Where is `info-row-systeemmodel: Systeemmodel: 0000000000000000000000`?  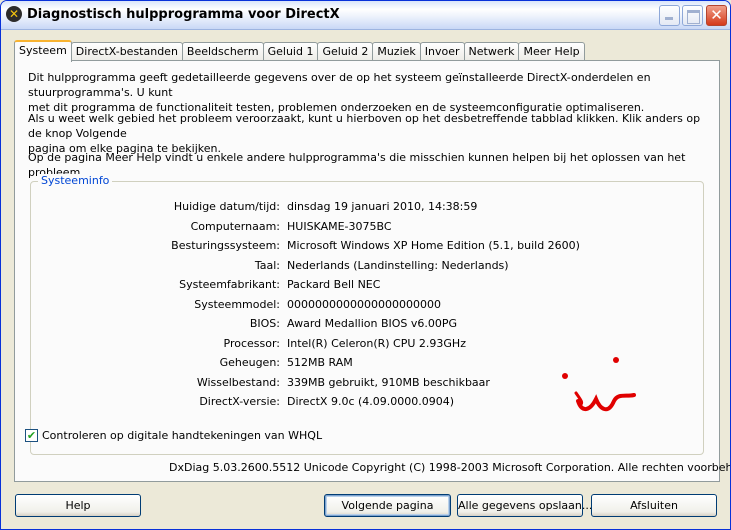
info-row-systeemmodel: Systeemmodel: 0000000000000000000000 is located at coordinates (367, 304).